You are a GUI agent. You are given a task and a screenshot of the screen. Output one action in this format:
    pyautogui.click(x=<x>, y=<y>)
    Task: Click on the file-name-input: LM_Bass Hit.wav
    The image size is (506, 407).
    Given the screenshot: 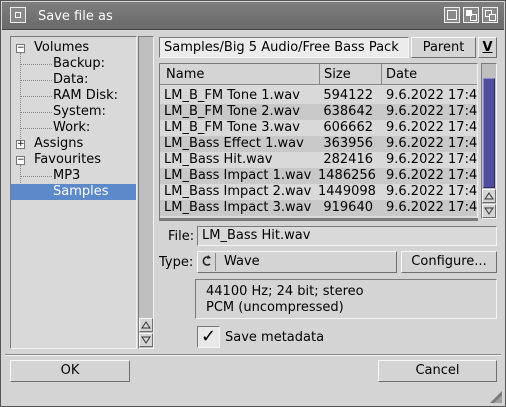 What is the action you would take?
    pyautogui.click(x=347, y=236)
    